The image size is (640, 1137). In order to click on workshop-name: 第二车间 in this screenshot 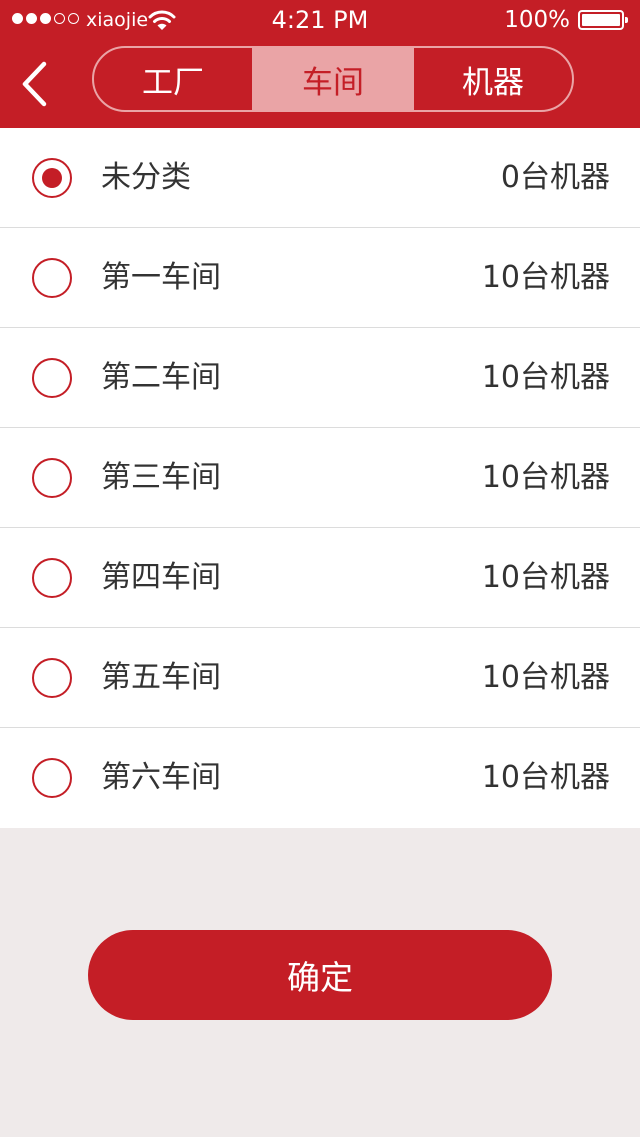, I will do `click(161, 377)`.